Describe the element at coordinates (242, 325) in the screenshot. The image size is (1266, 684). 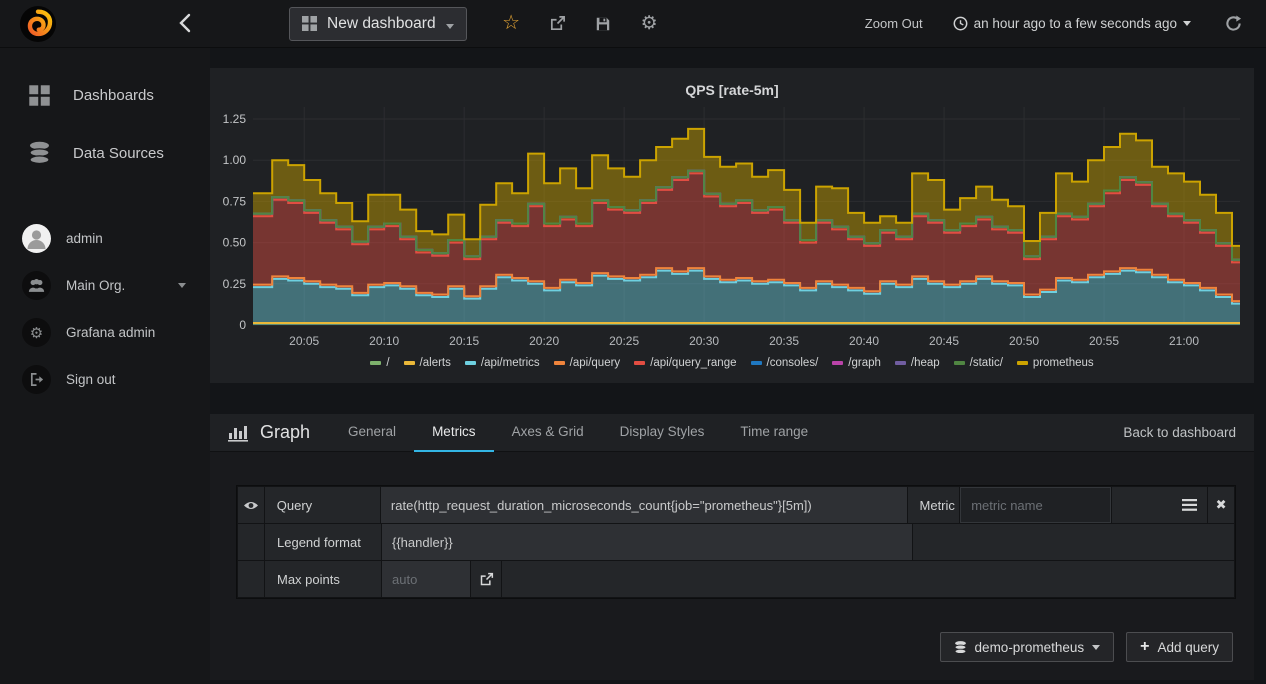
I see `y-axis-tick: 0` at that location.